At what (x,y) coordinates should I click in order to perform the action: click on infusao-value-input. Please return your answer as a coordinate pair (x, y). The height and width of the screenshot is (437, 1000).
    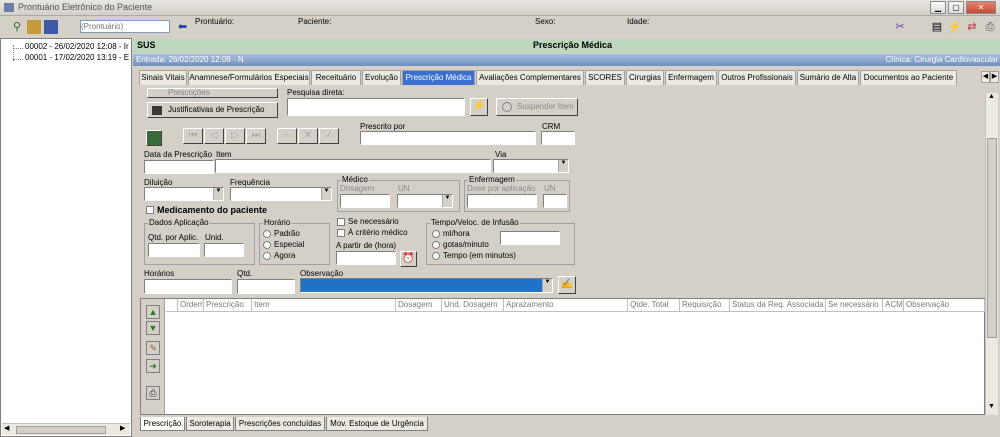
    Looking at the image, I should click on (530, 238).